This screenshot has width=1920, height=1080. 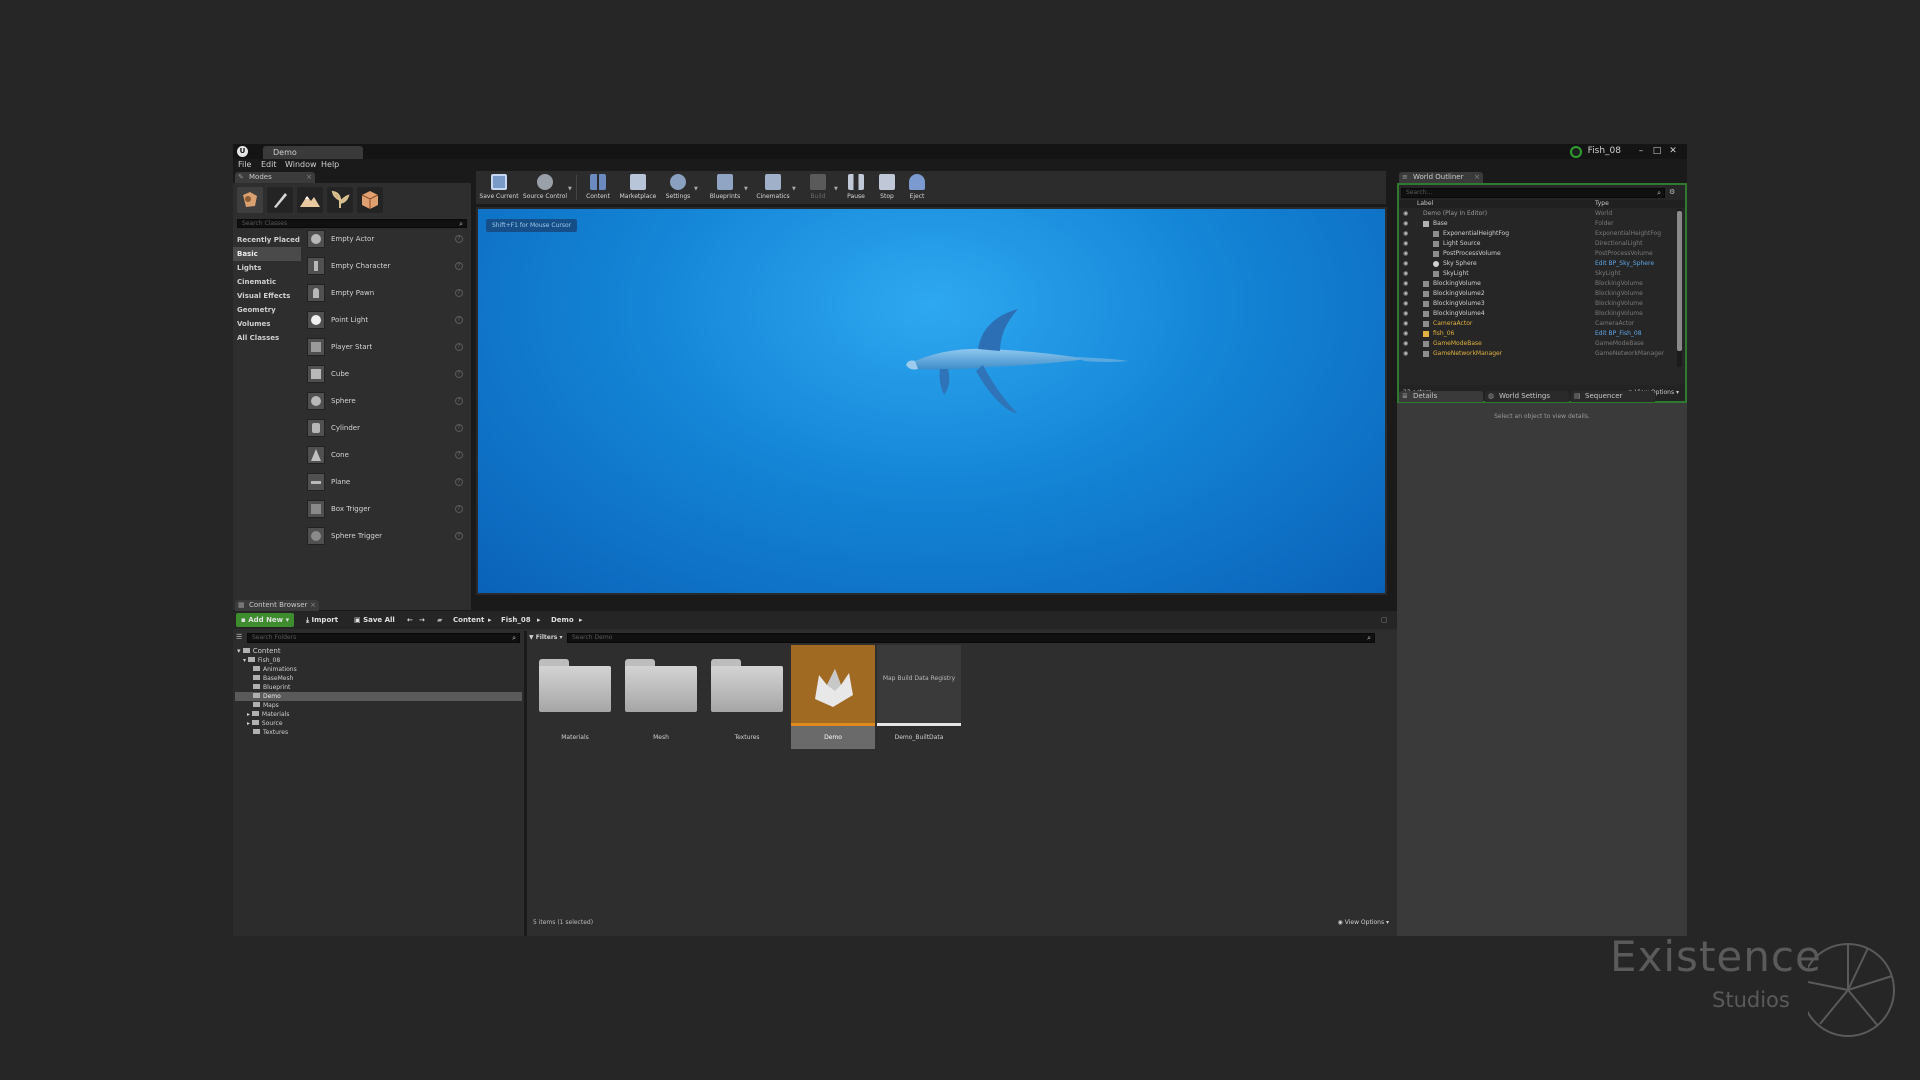 What do you see at coordinates (387, 374) in the screenshot?
I see `class-item-cube: Cube ?` at bounding box center [387, 374].